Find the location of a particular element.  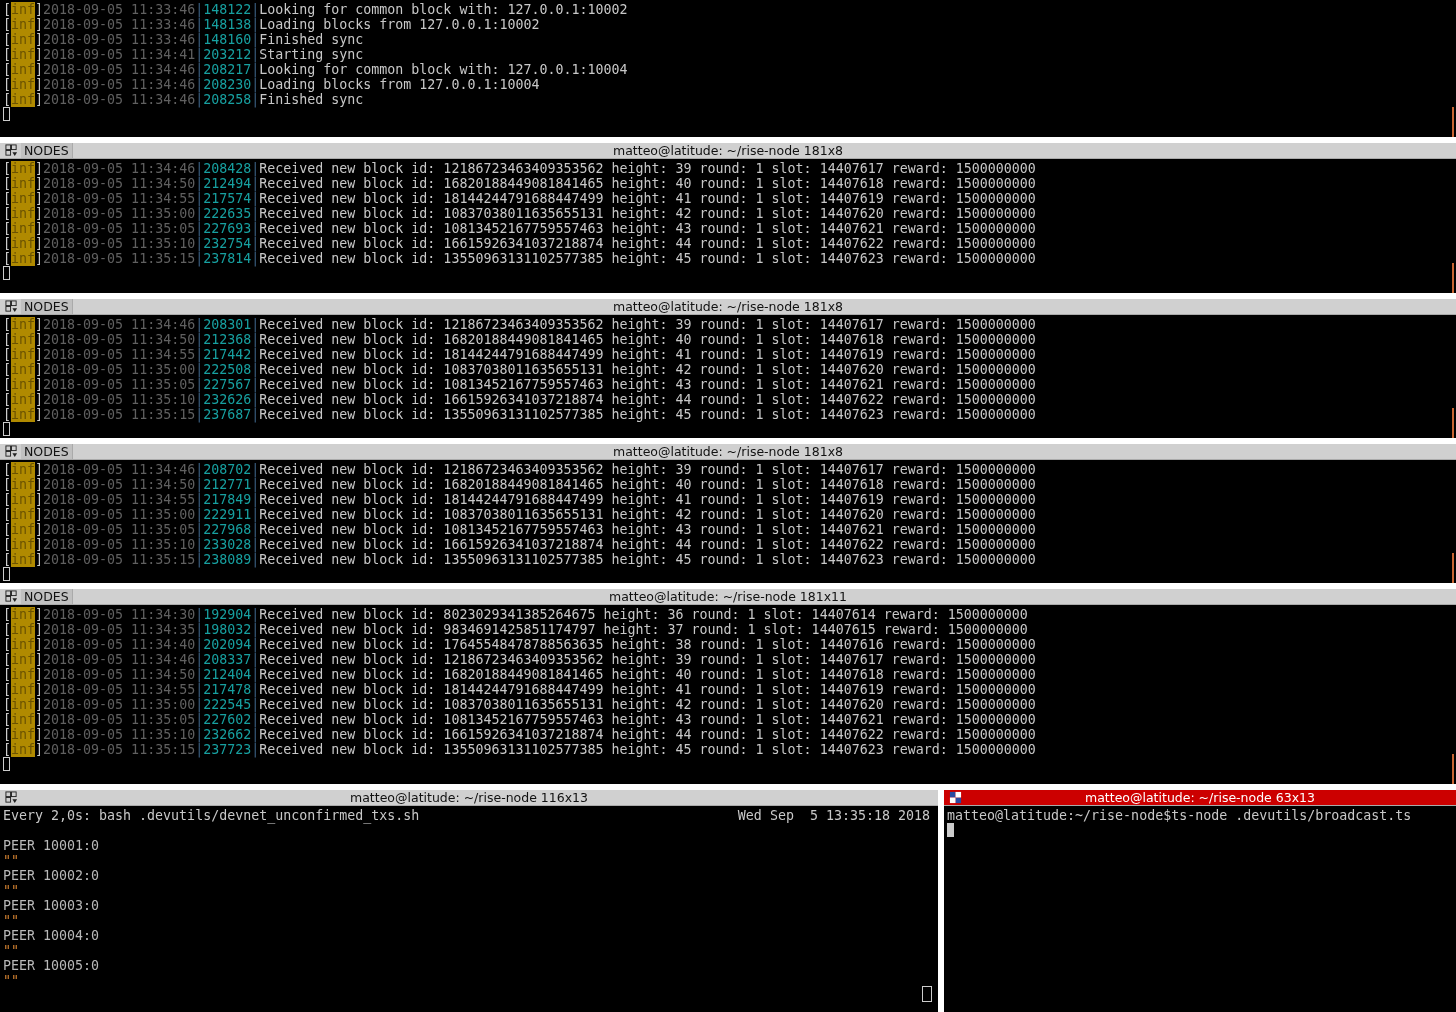

log-tick: 208428 is located at coordinates (227, 168).